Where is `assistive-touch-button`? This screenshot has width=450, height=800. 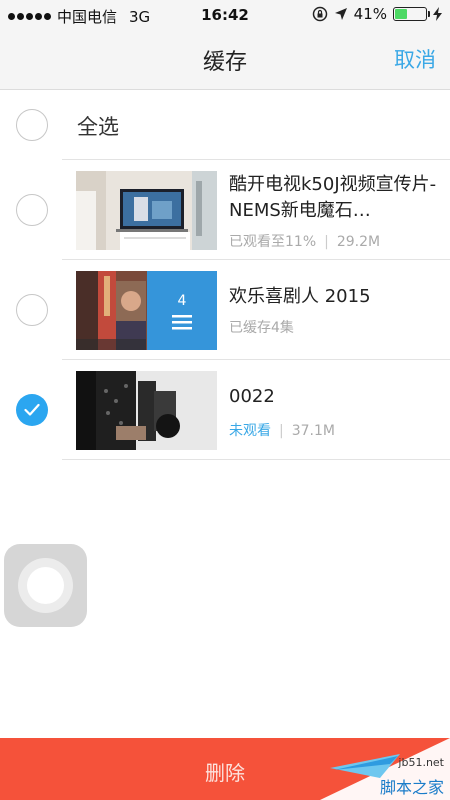 assistive-touch-button is located at coordinates (45, 585).